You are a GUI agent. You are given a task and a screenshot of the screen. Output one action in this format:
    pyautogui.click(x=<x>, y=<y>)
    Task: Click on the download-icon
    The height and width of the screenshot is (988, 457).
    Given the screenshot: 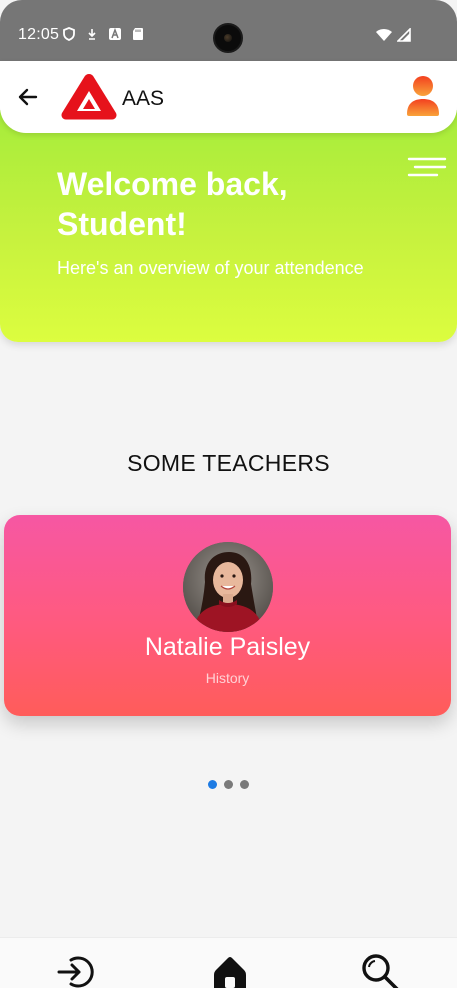 What is the action you would take?
    pyautogui.click(x=92, y=34)
    